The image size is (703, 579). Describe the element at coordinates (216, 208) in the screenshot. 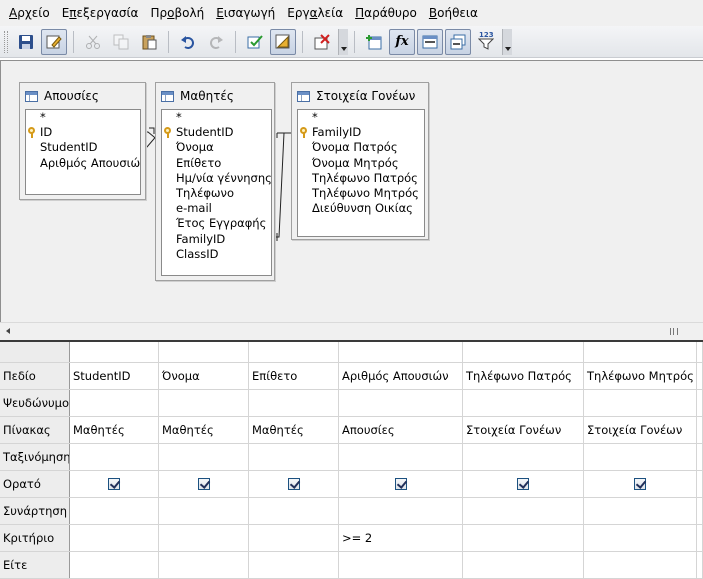

I see `table-field: e-mail` at that location.